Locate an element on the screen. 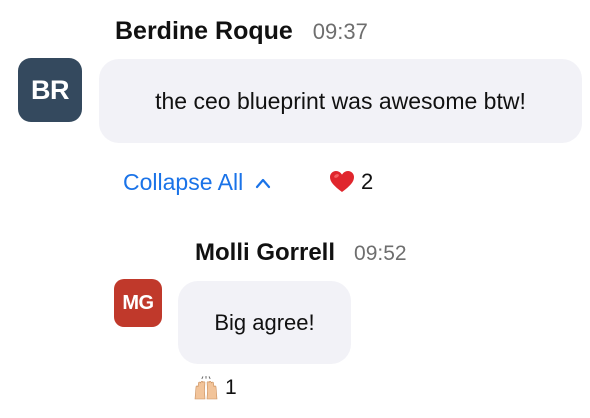  message-text: Big agree! is located at coordinates (264, 322).